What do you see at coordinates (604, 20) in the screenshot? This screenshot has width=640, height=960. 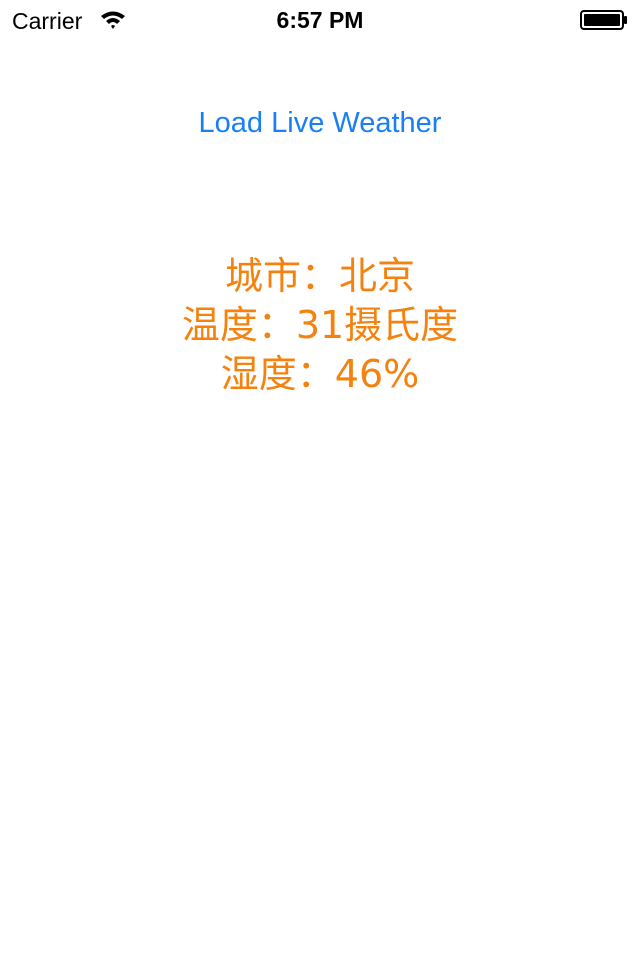 I see `battery-full-icon` at bounding box center [604, 20].